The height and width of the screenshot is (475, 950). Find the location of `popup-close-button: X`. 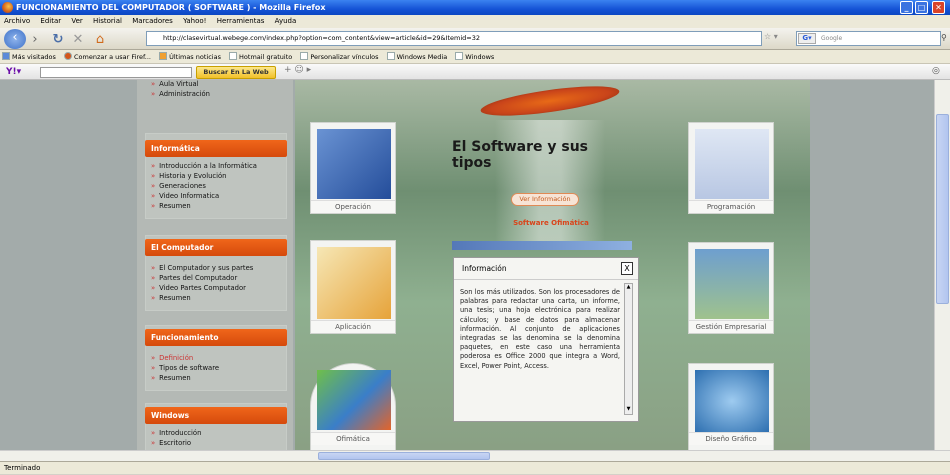

popup-close-button: X is located at coordinates (627, 268).